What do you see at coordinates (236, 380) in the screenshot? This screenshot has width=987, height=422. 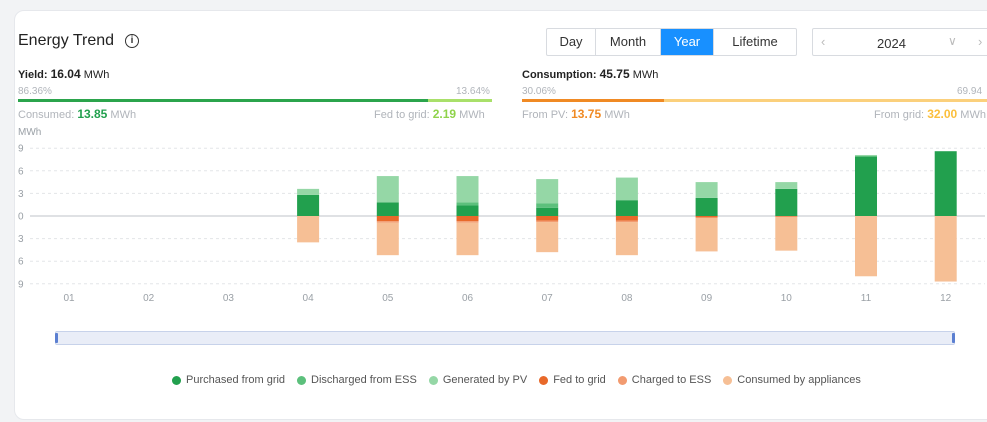 I see `legend-label: Purchased from grid` at bounding box center [236, 380].